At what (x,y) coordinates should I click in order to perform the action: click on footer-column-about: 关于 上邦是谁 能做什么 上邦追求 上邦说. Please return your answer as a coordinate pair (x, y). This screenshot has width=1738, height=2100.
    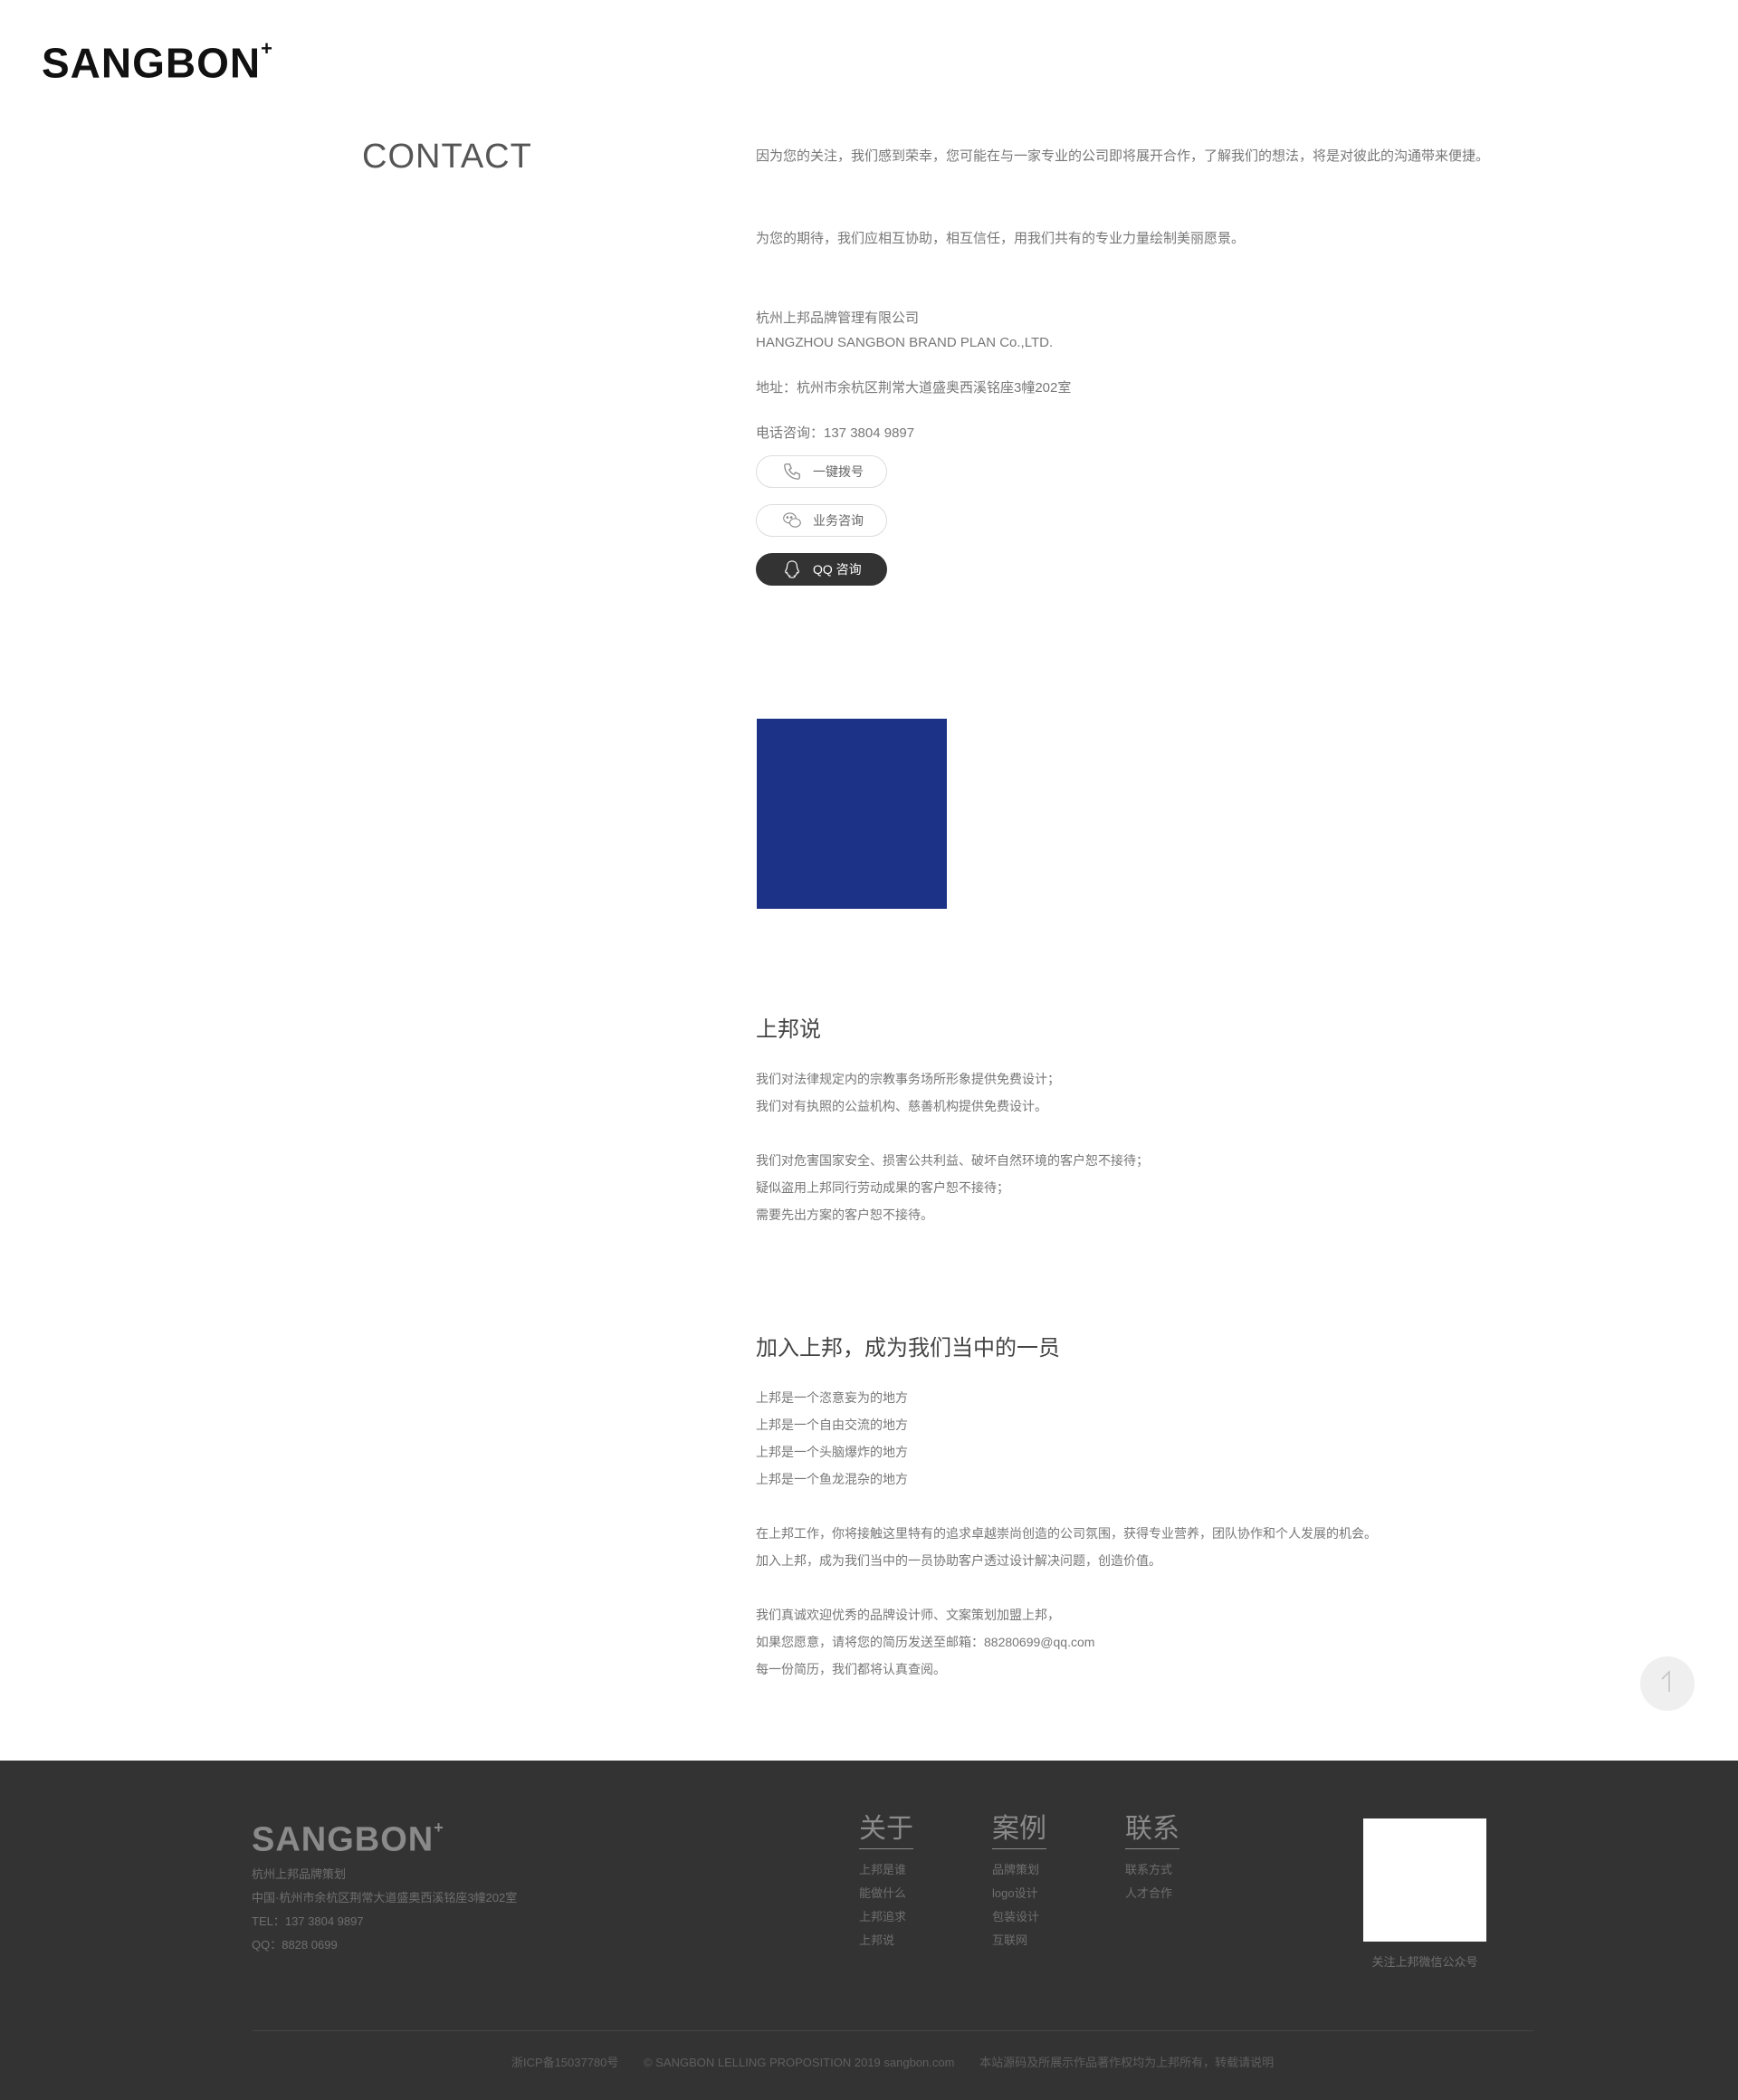
    Looking at the image, I should click on (904, 1882).